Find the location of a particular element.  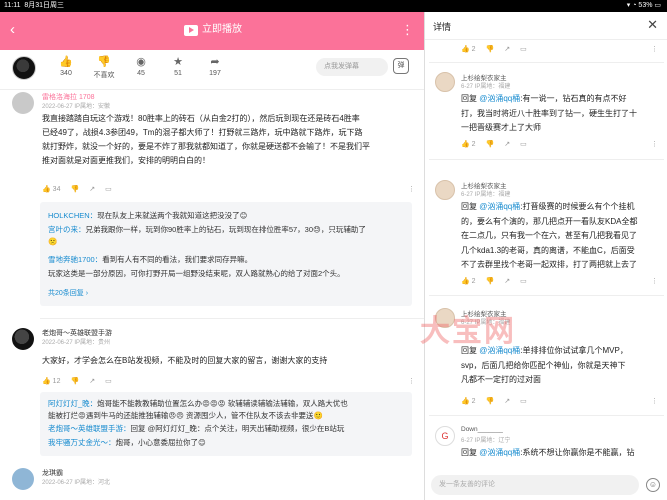

favorite-count: 51 is located at coordinates (178, 73).